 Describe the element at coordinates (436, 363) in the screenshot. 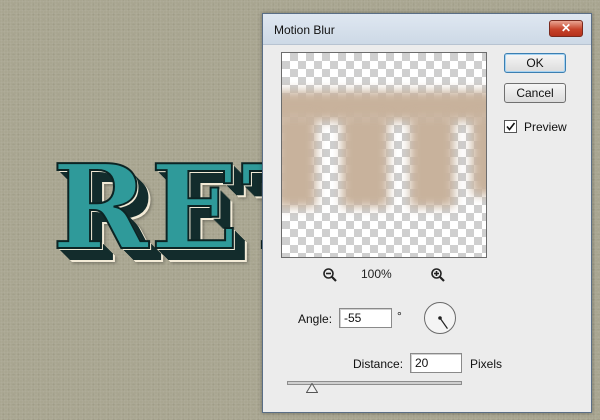

I see `distance-input` at that location.